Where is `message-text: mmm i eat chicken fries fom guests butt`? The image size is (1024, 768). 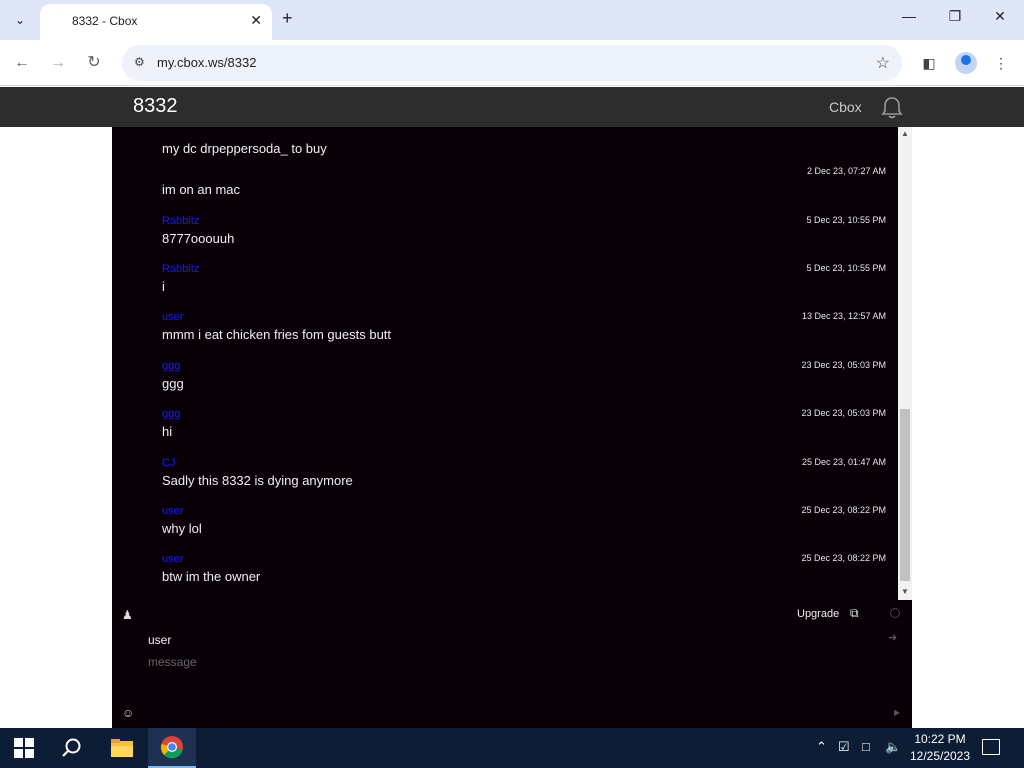
message-text: mmm i eat chicken fries fom guests butt is located at coordinates (277, 334).